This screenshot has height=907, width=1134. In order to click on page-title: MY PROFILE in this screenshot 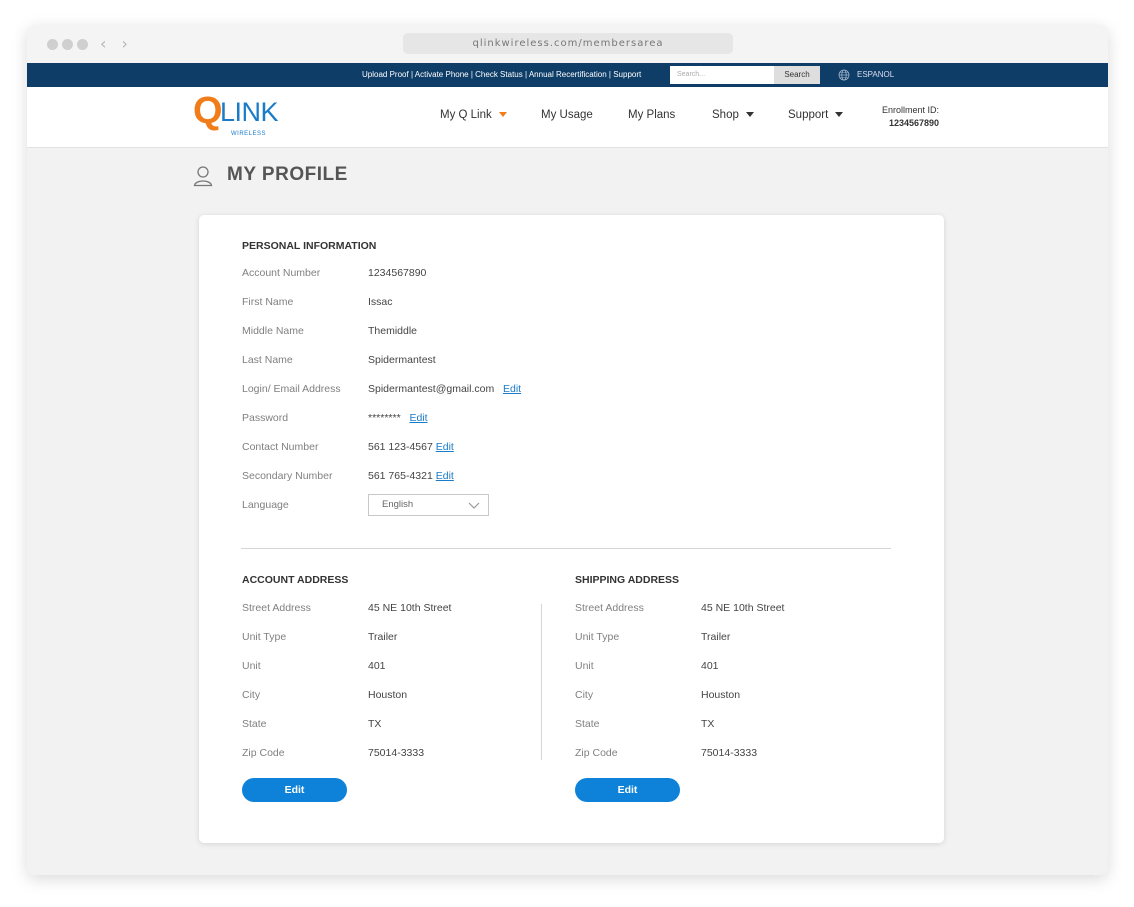, I will do `click(287, 174)`.